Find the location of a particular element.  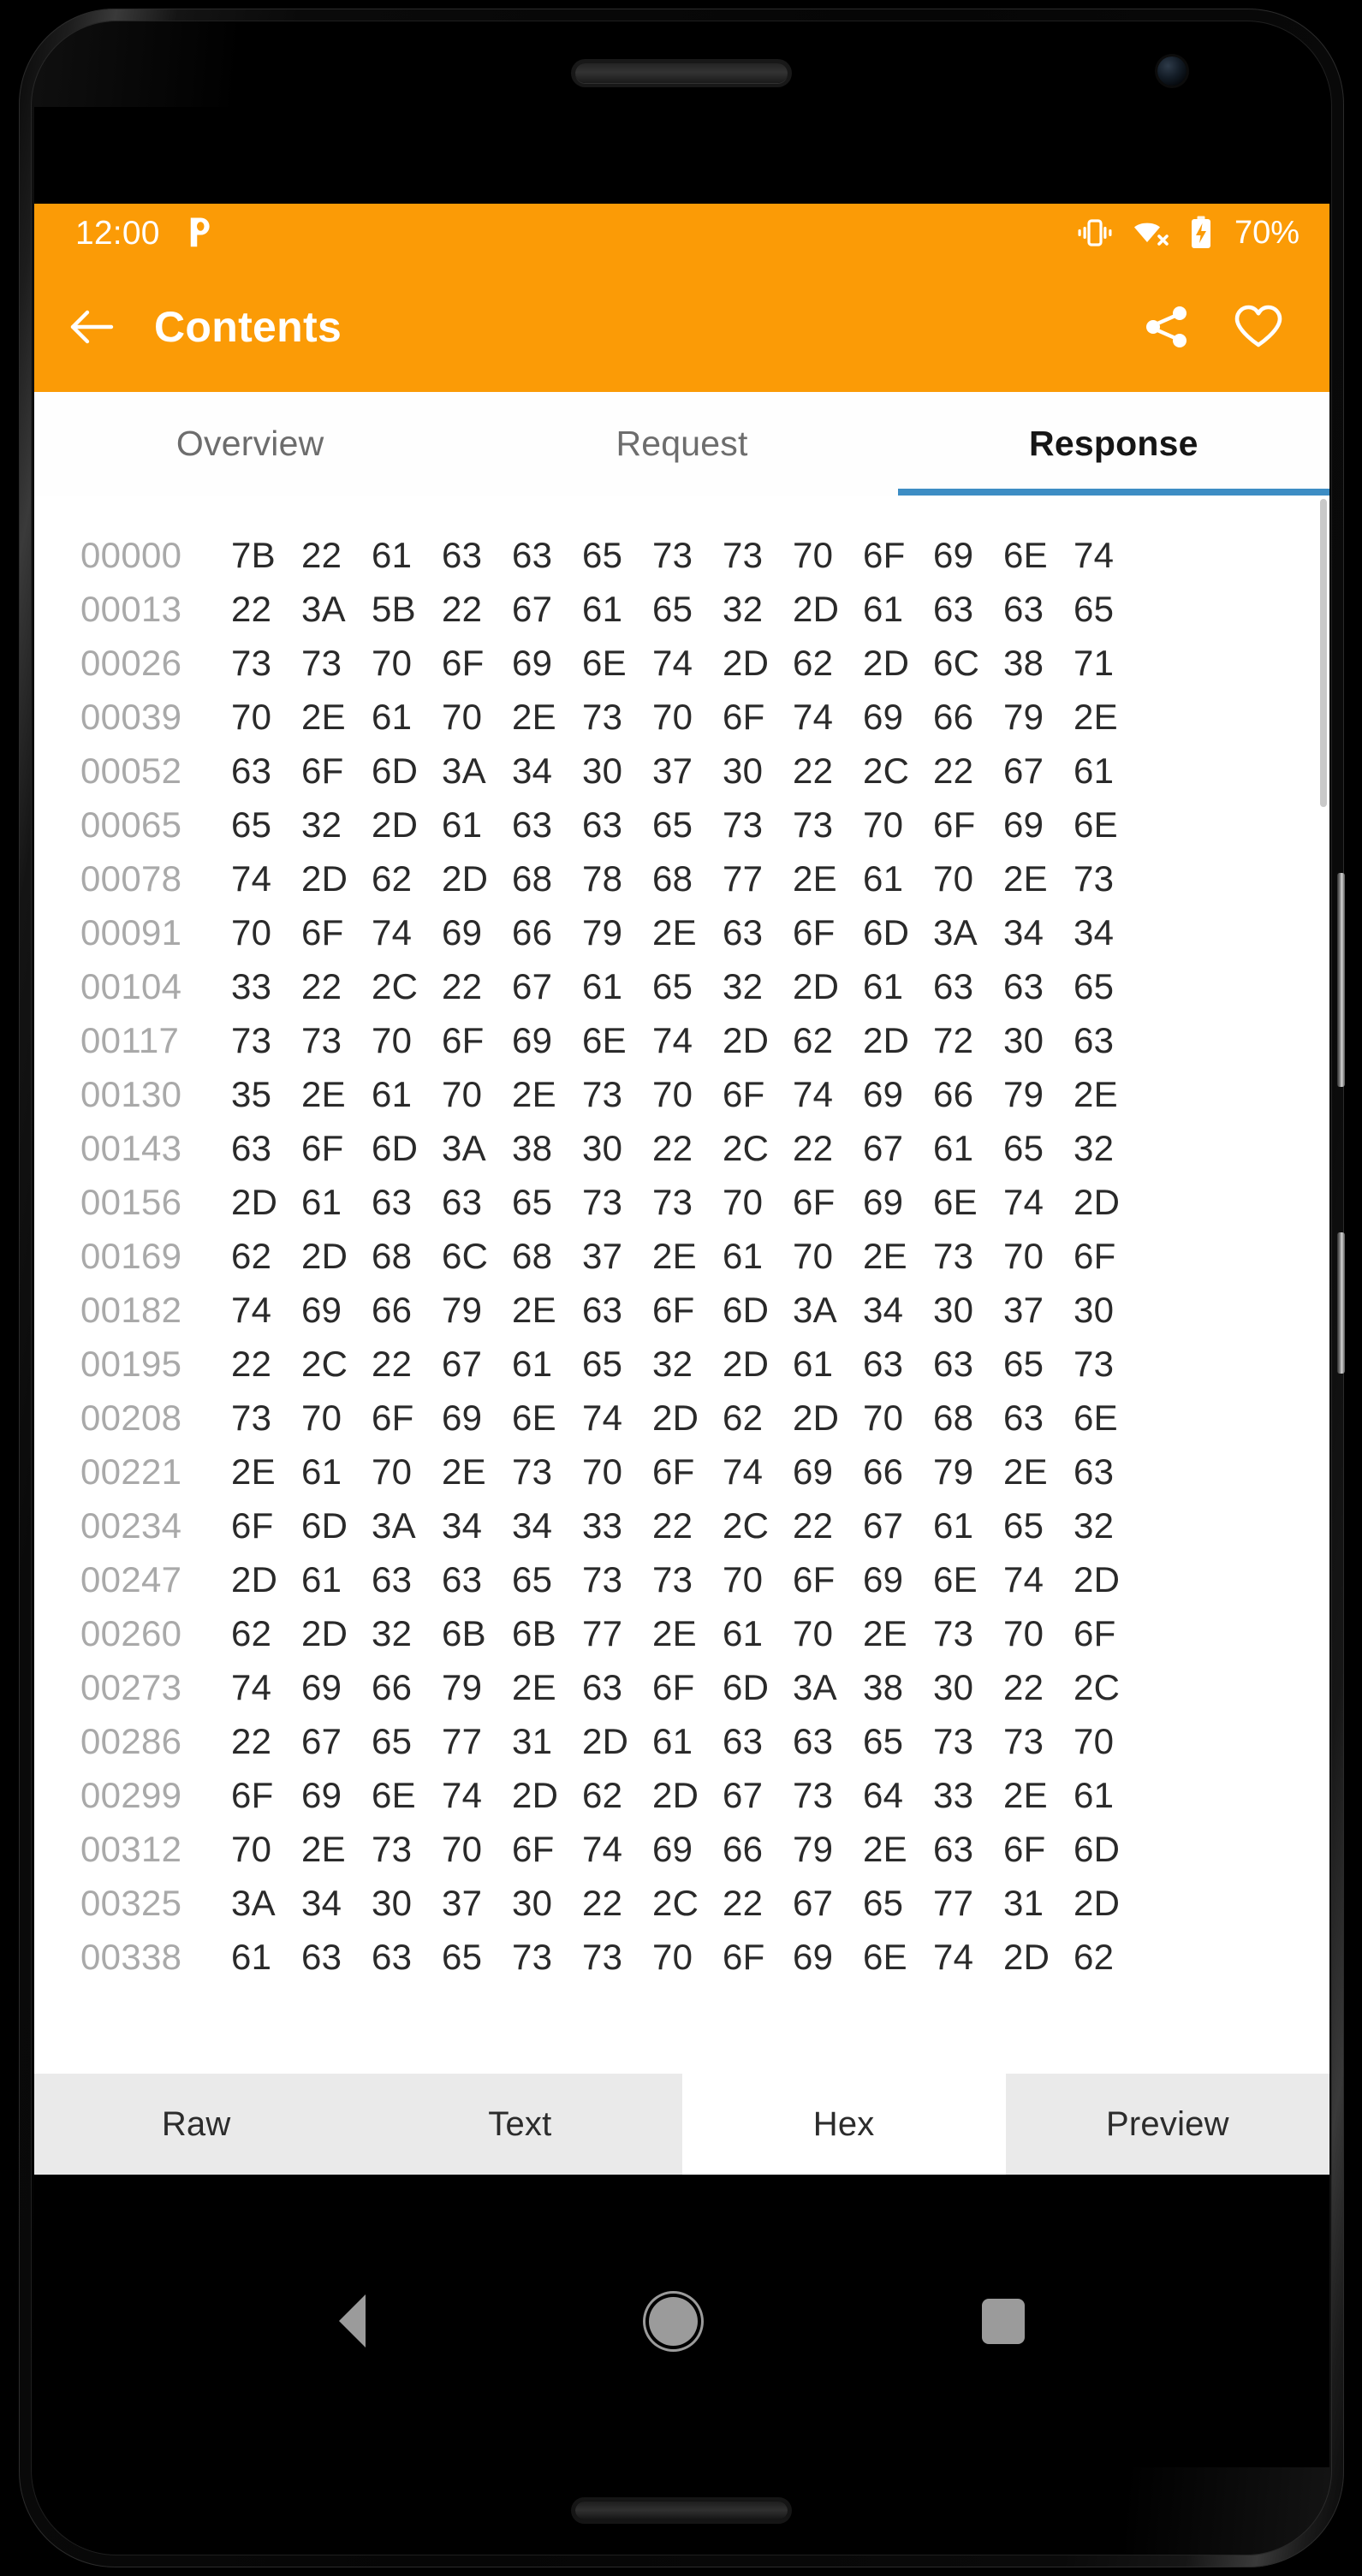

hex-scrollbar is located at coordinates (1324, 1285).